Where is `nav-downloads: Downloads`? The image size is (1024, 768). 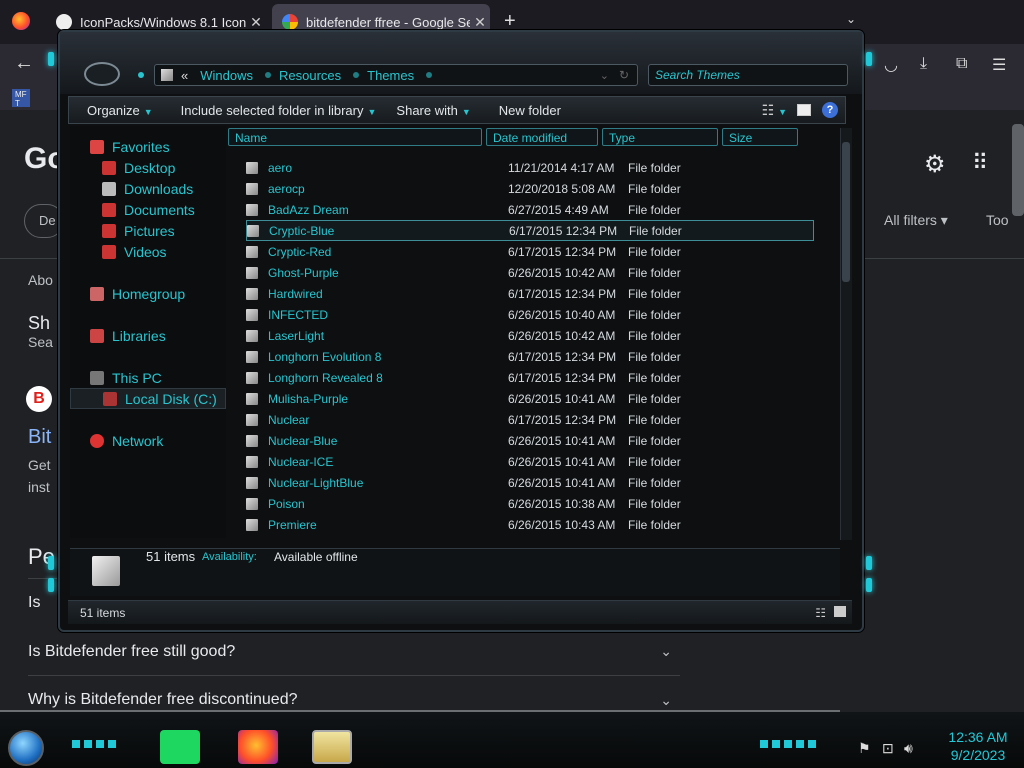 nav-downloads: Downloads is located at coordinates (148, 188).